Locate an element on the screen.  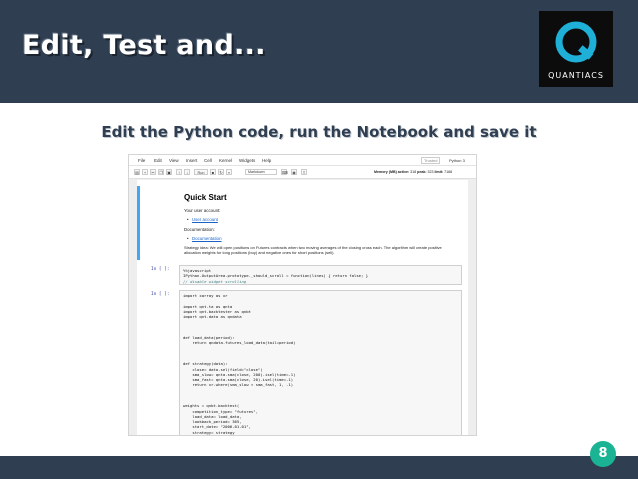
user-account-link: User account is located at coordinates (205, 219).